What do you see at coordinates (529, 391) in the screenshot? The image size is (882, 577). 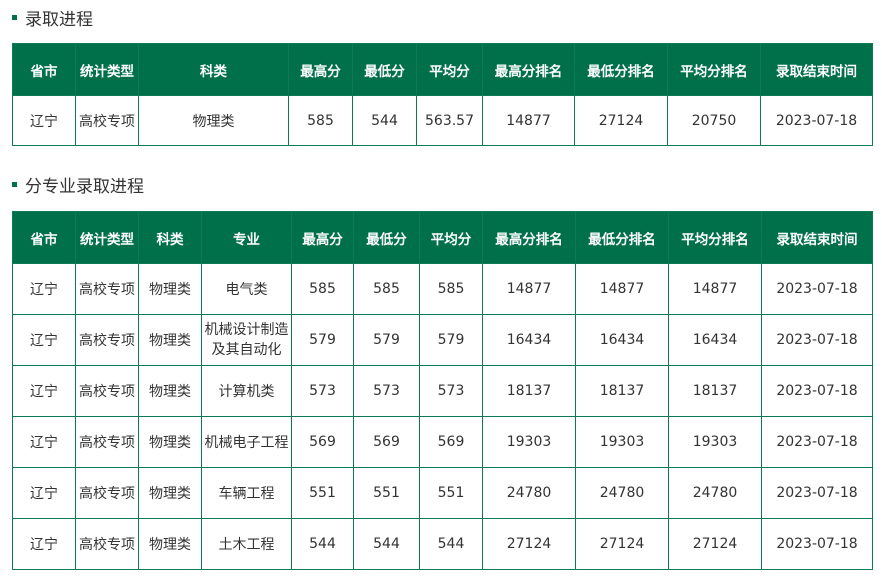 I see `cell-max-rank: 18137` at bounding box center [529, 391].